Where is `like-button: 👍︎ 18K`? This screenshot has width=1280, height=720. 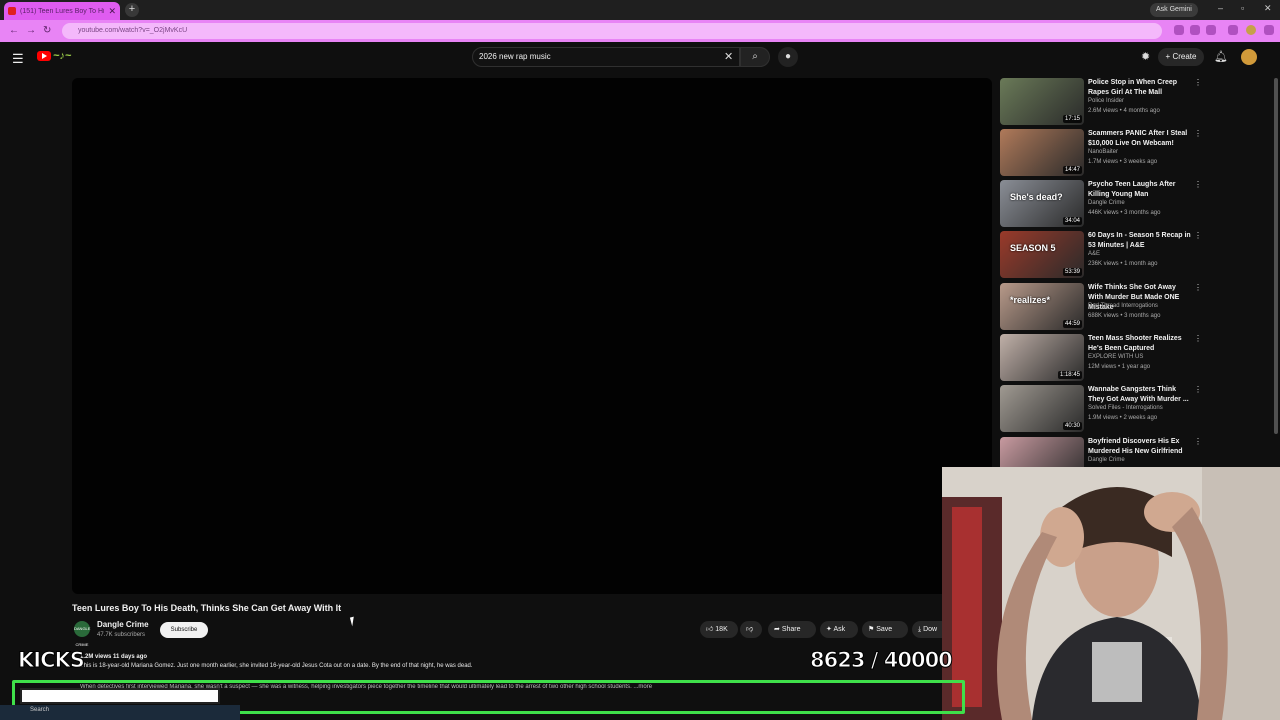 like-button: 👍︎ 18K is located at coordinates (719, 629).